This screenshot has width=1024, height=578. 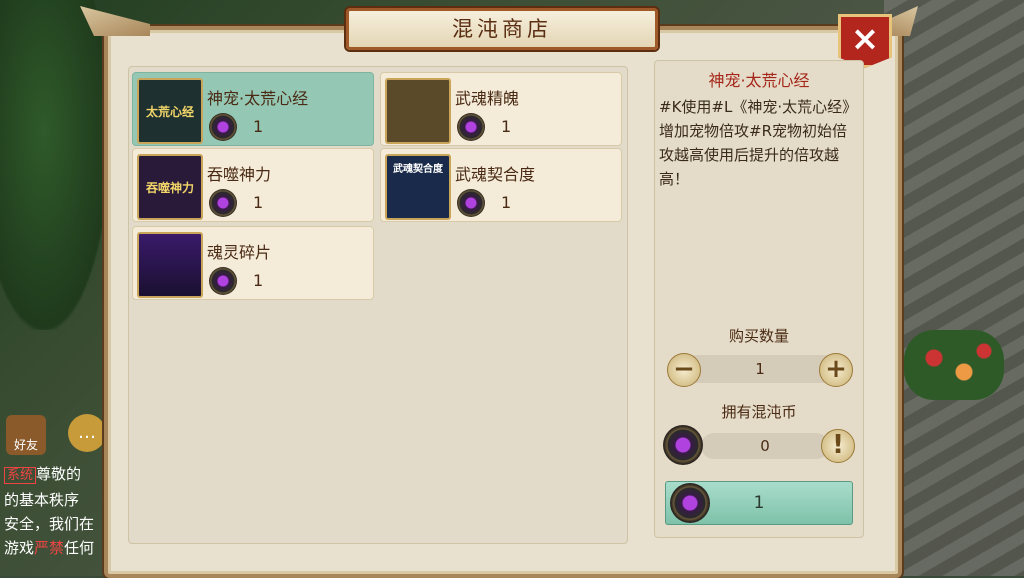 What do you see at coordinates (59, 474) in the screenshot?
I see `chat-line-1: 尊敬的` at bounding box center [59, 474].